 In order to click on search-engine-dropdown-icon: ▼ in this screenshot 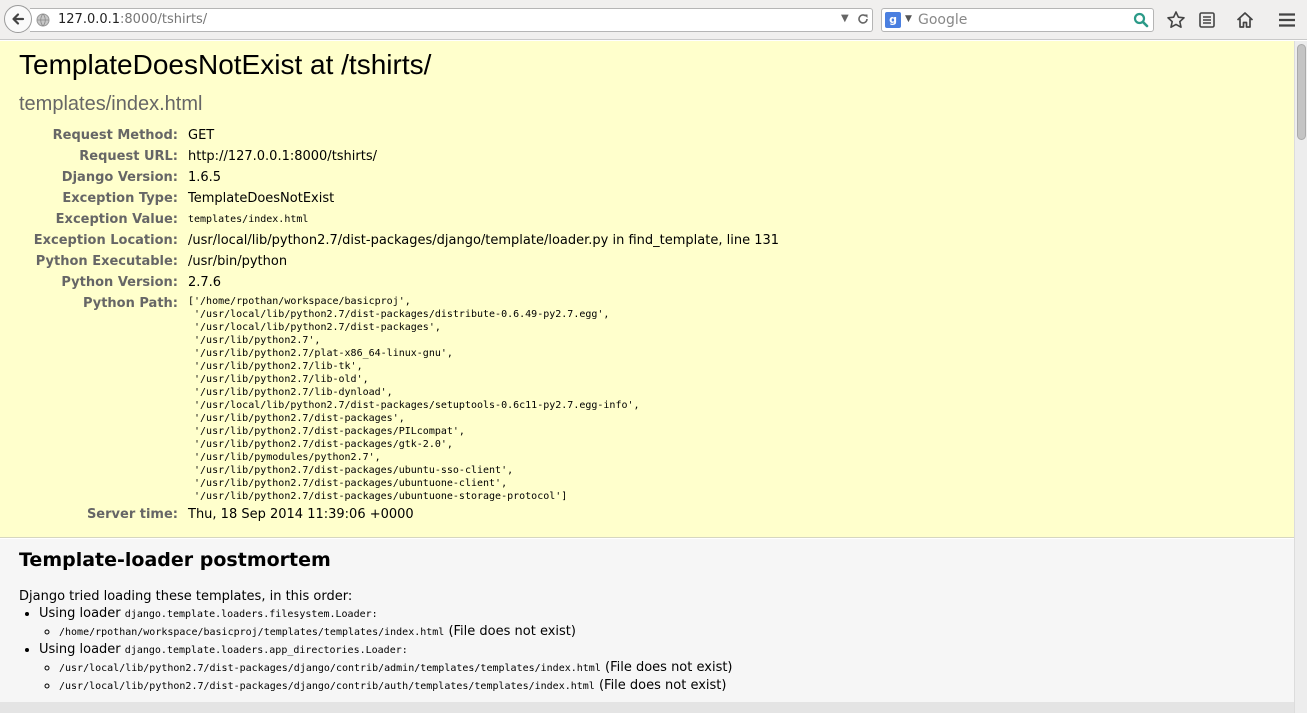, I will do `click(908, 19)`.